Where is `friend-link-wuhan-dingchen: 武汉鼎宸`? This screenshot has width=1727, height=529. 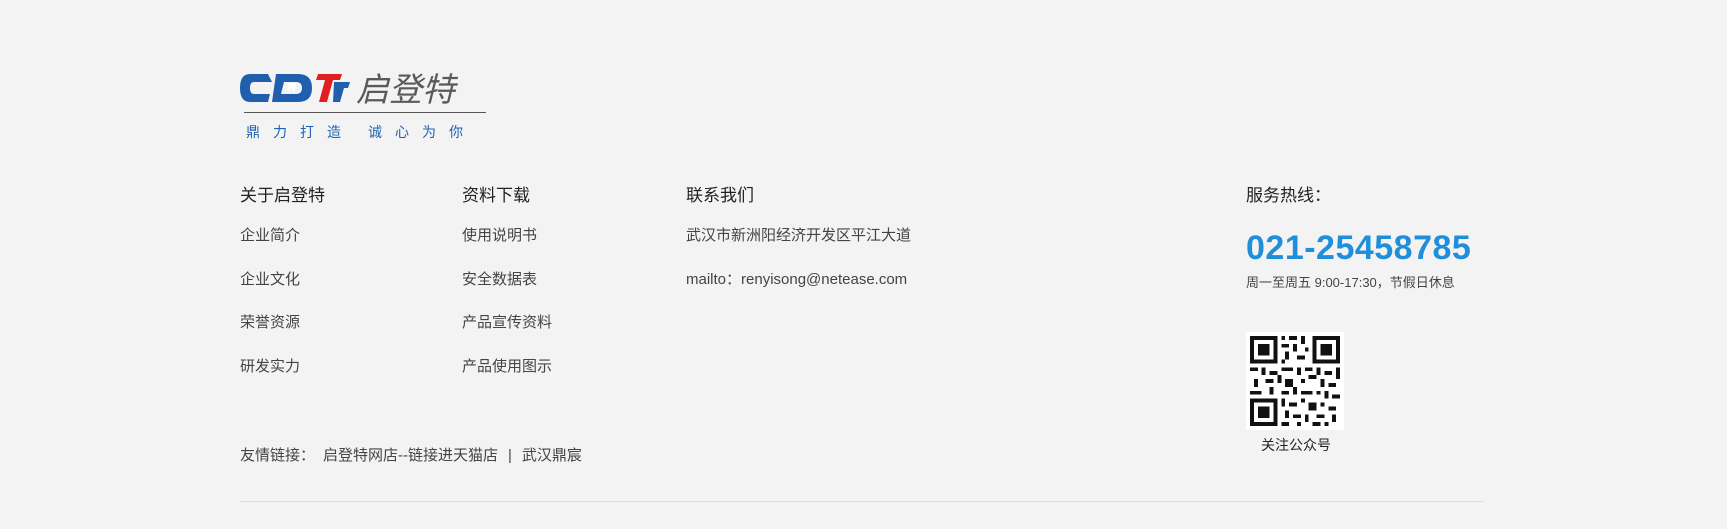
friend-link-wuhan-dingchen: 武汉鼎宸 is located at coordinates (552, 455).